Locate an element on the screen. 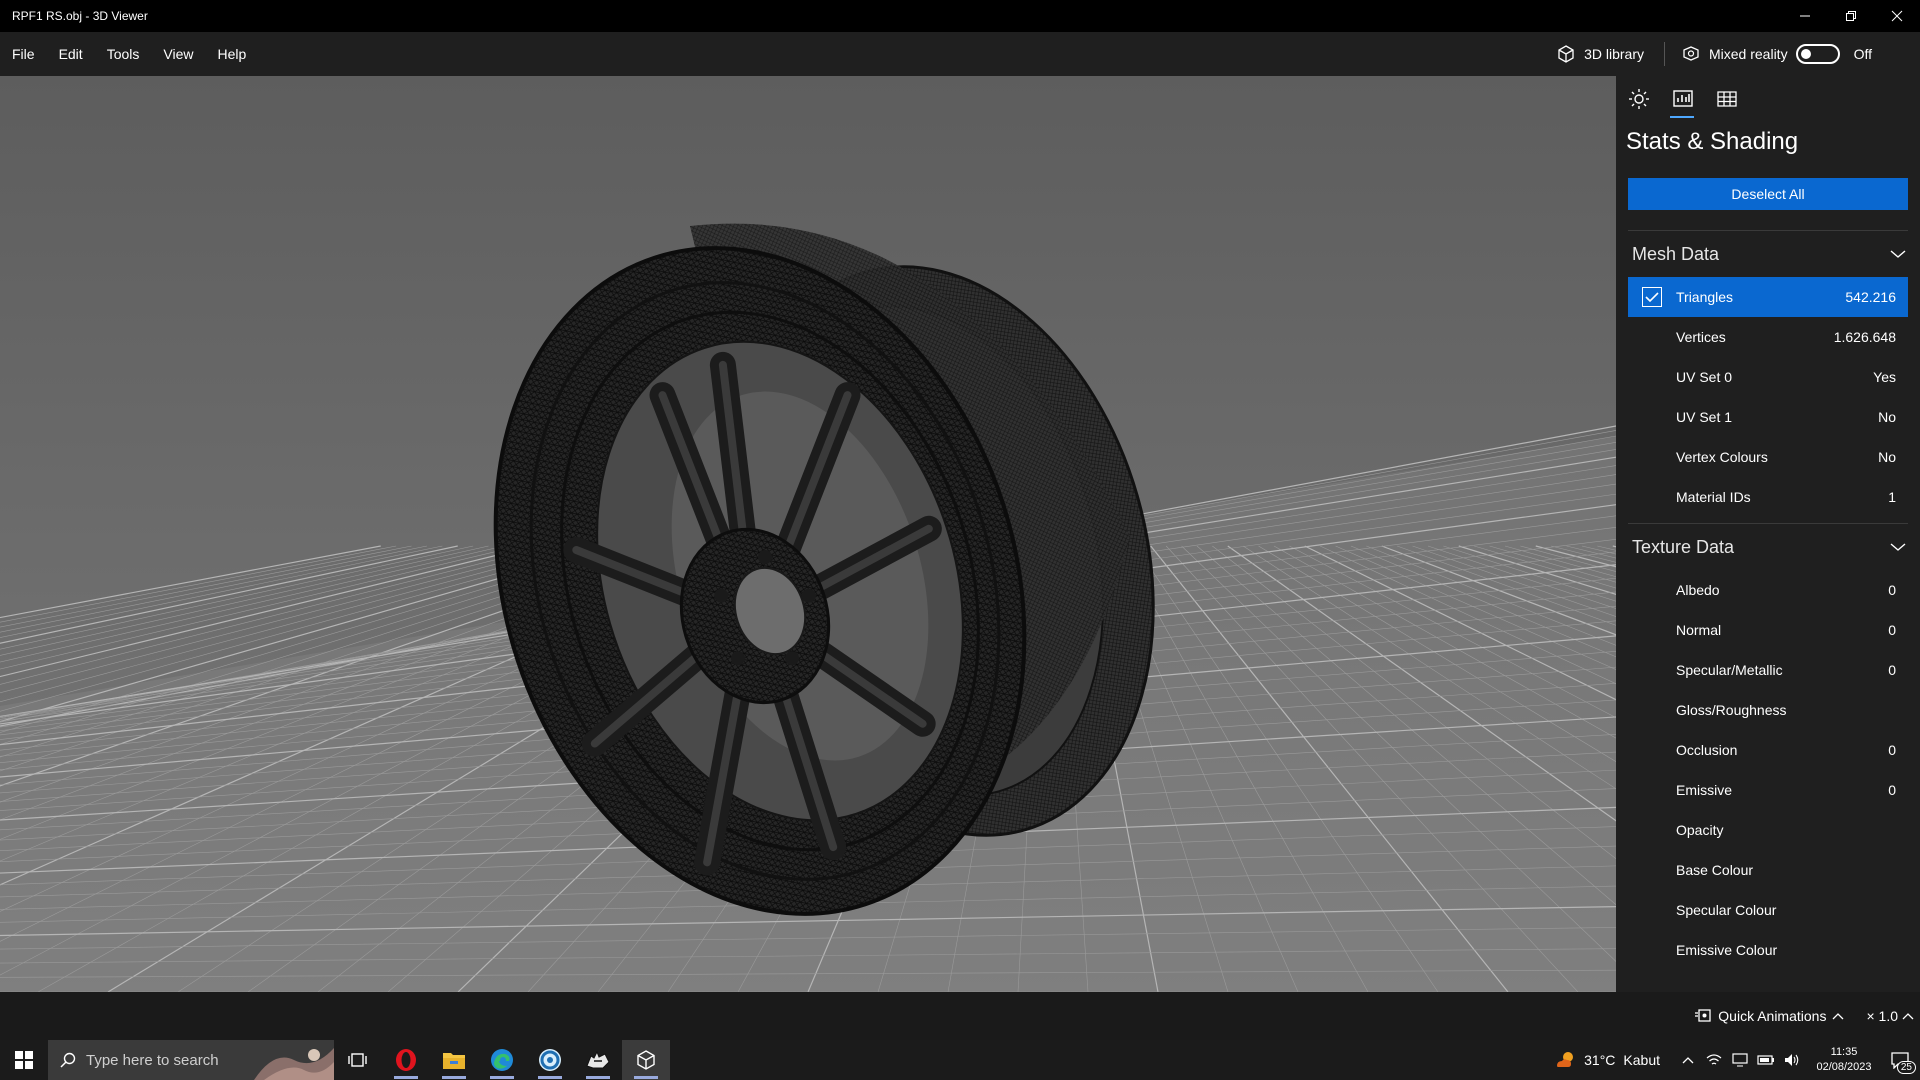  texture-row: Specular/Metallic 0 is located at coordinates (1768, 670).